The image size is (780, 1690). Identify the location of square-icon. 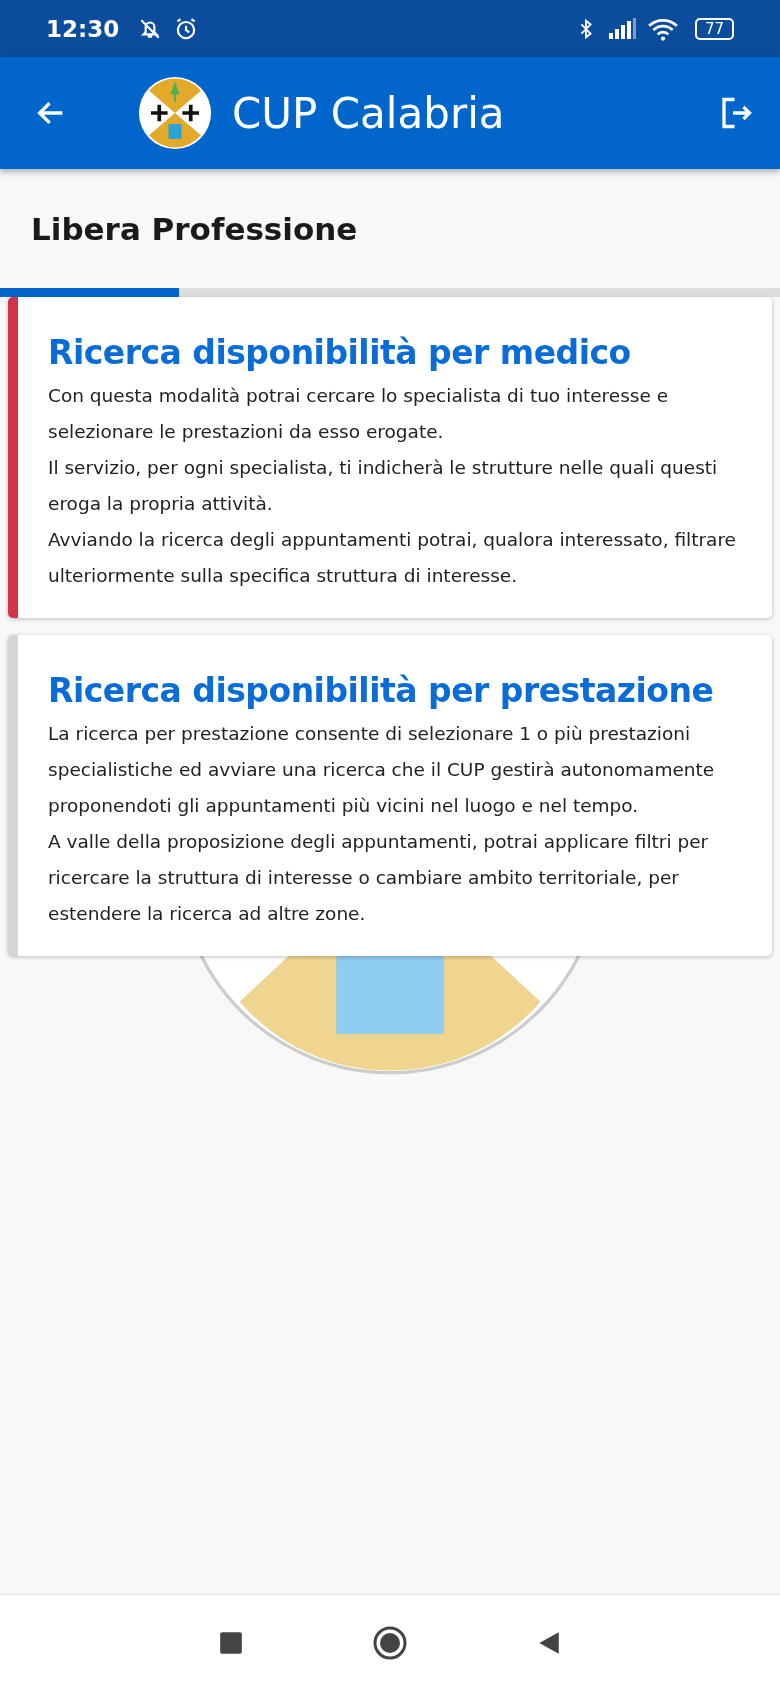
(231, 1642).